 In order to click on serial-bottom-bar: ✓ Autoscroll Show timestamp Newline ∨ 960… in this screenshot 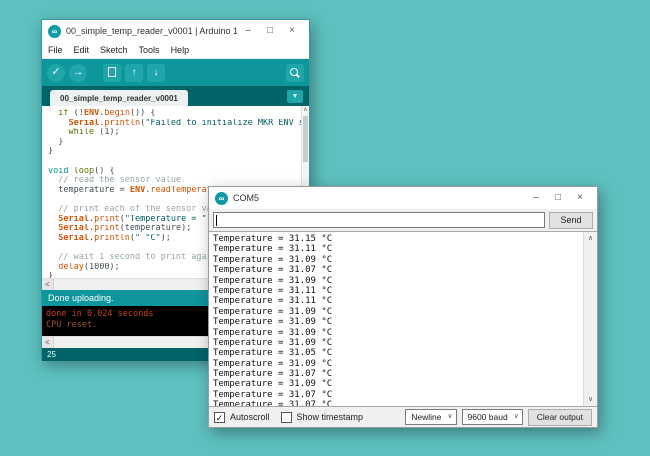, I will do `click(403, 417)`.